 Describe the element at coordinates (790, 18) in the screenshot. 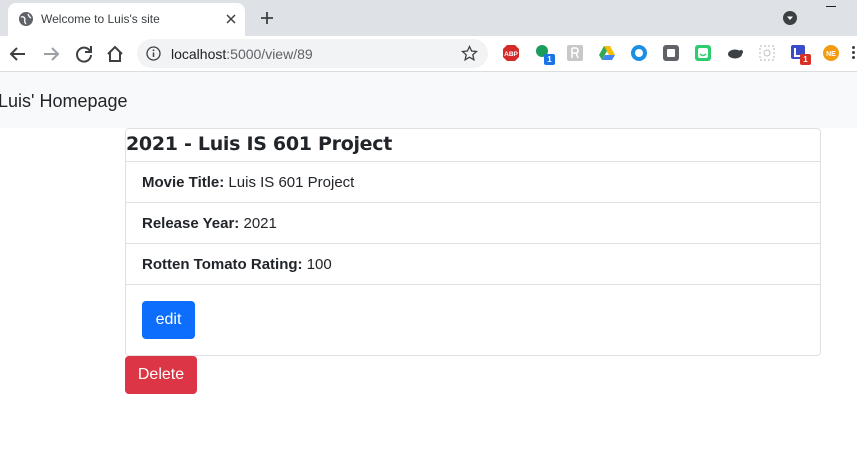

I see `tab-search-icon` at that location.